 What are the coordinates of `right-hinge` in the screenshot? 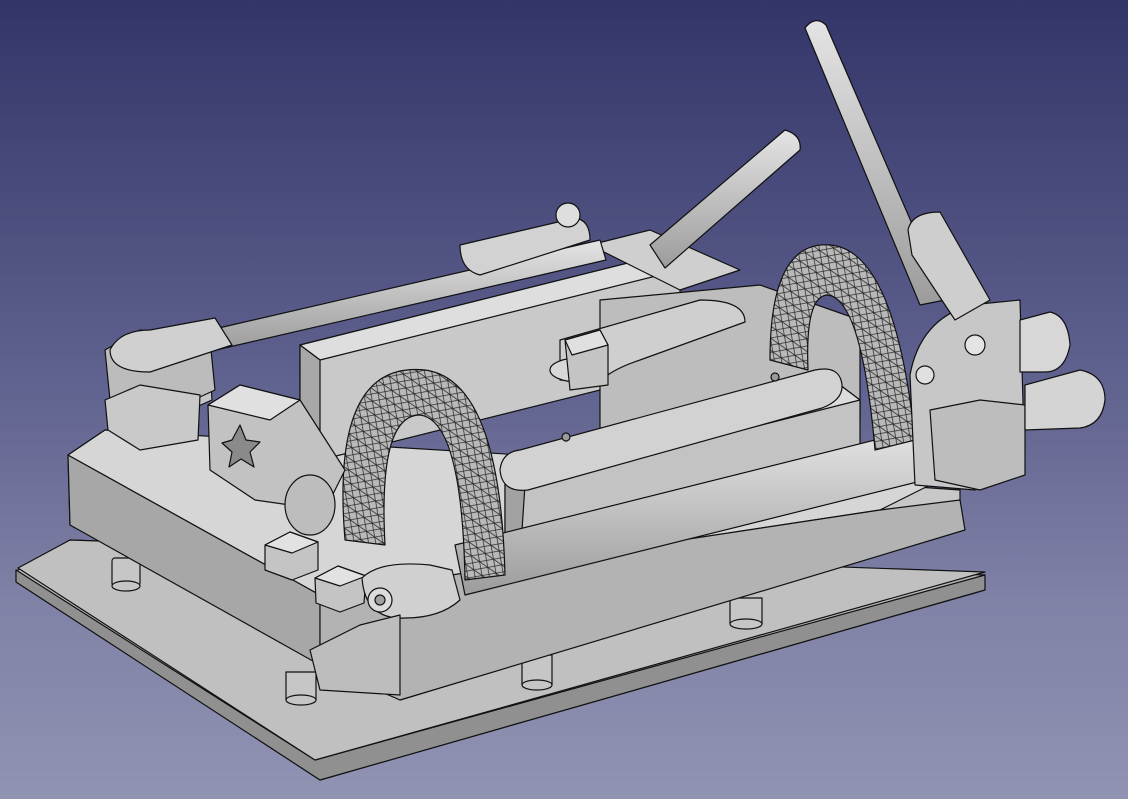 It's located at (967, 395).